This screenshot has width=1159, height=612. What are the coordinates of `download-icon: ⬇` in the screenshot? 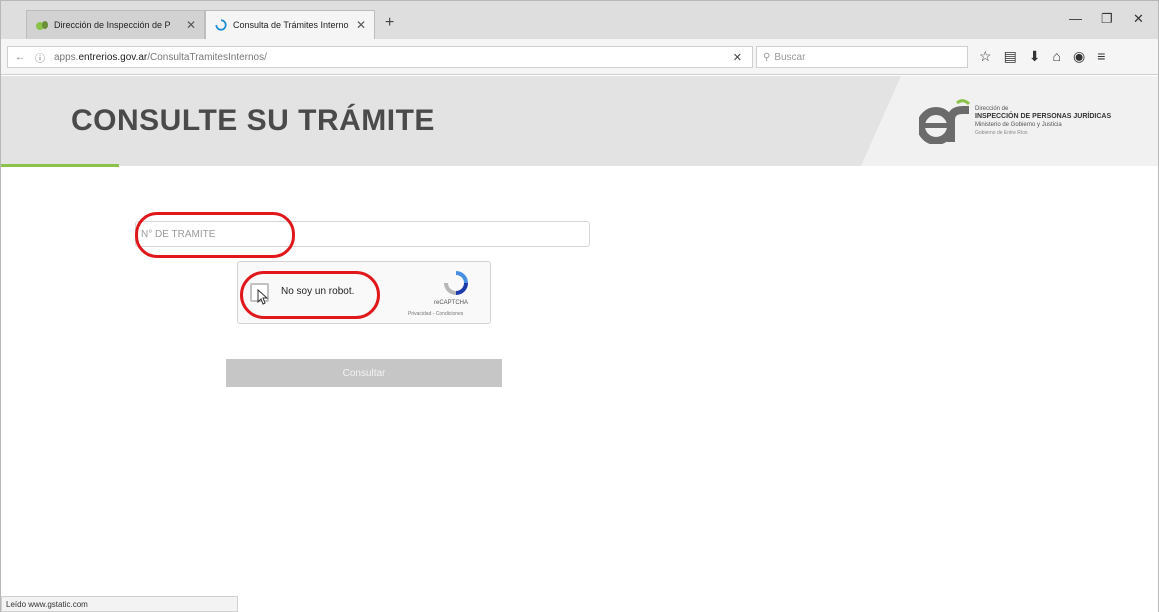 It's located at (1035, 56).